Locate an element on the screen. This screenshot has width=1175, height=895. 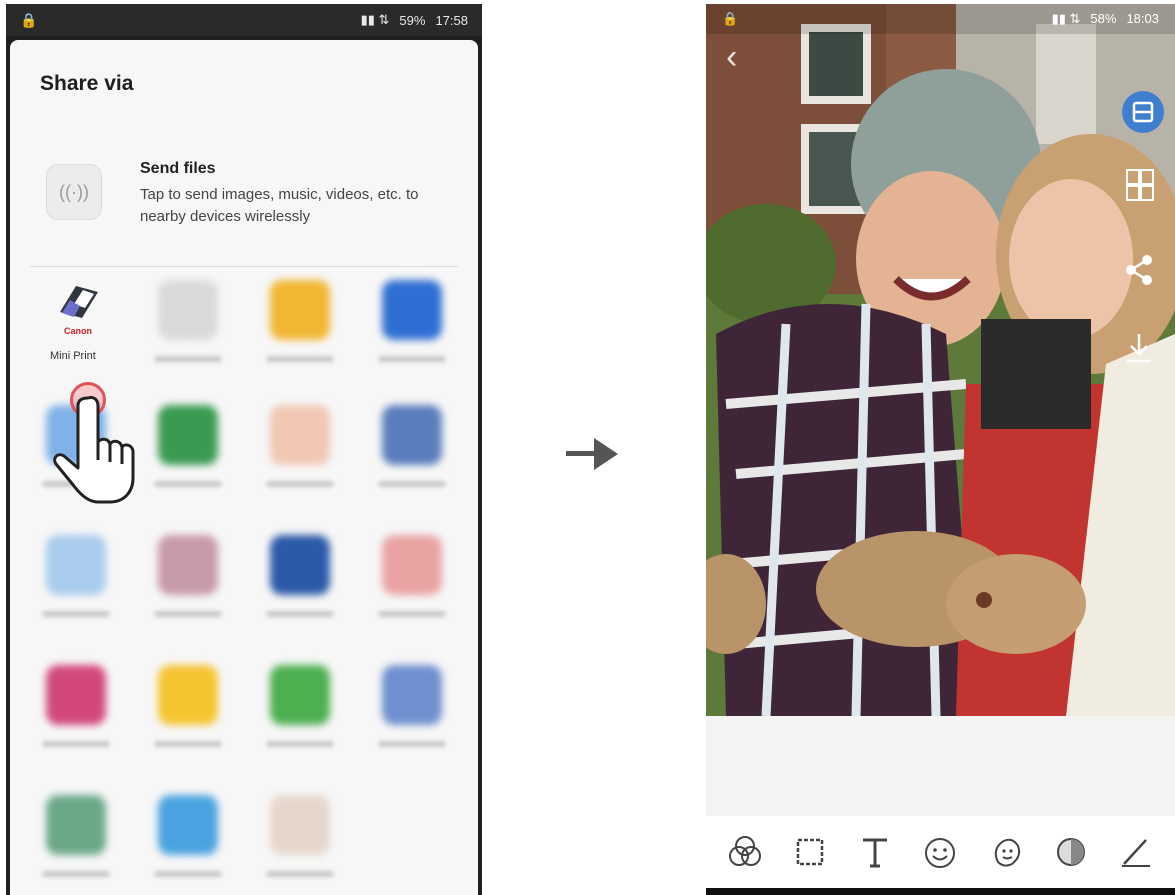
filters-button is located at coordinates (745, 852).